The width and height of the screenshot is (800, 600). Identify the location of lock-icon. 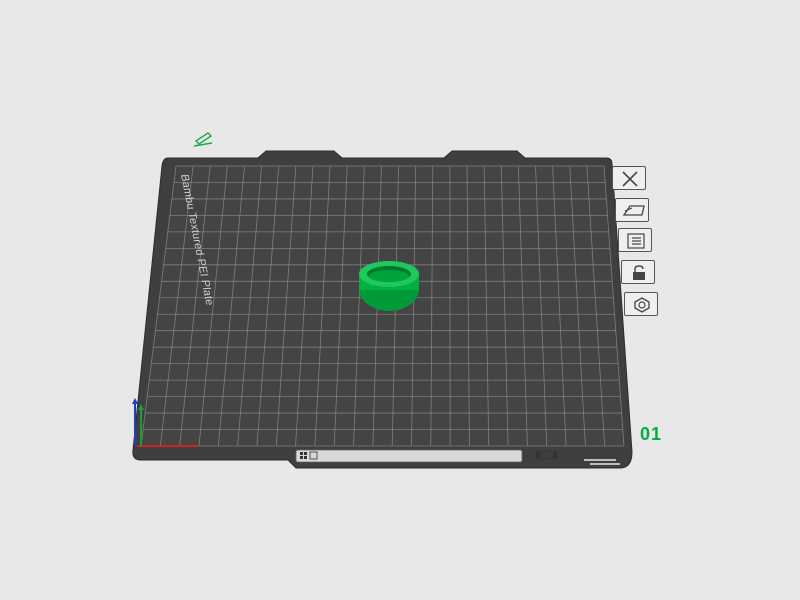
(639, 272).